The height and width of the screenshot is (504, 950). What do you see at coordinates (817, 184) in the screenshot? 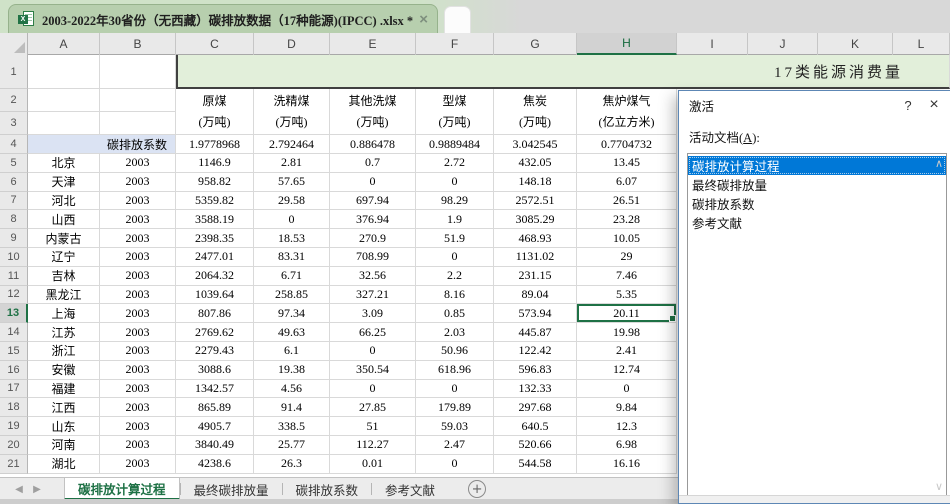
I see `active-document-item: 最终碳排放量` at bounding box center [817, 184].